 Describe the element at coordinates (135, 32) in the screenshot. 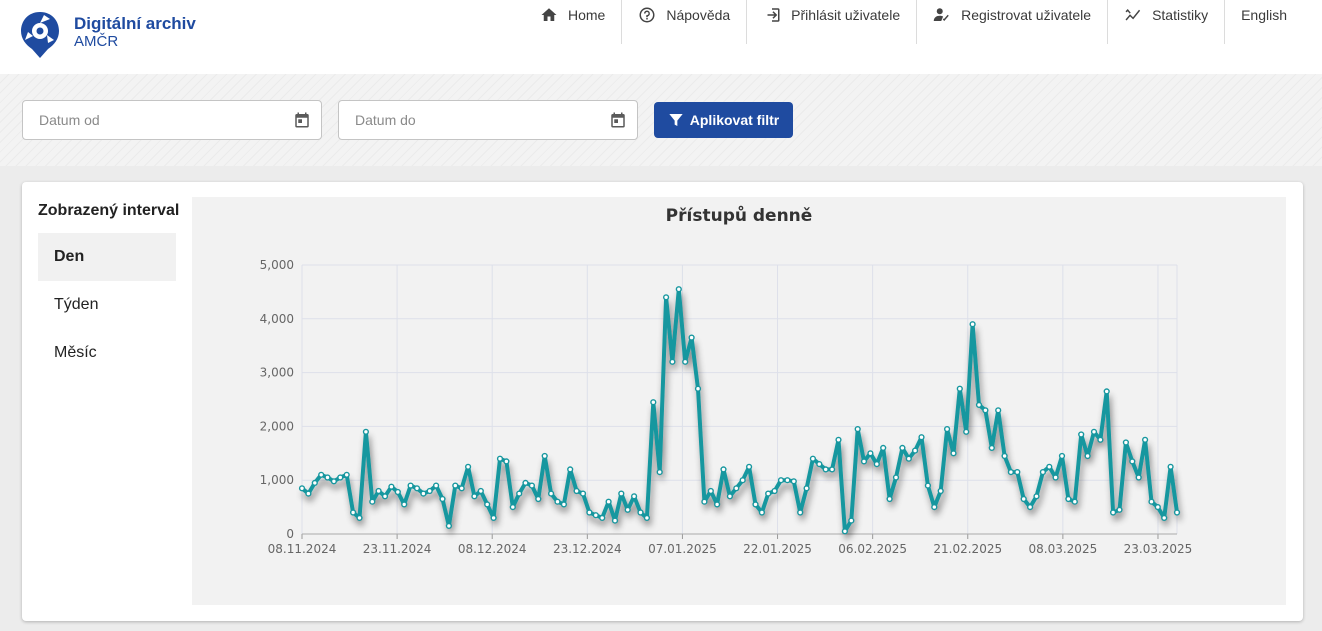

I see `brand: Digitální archiv AMČR` at that location.